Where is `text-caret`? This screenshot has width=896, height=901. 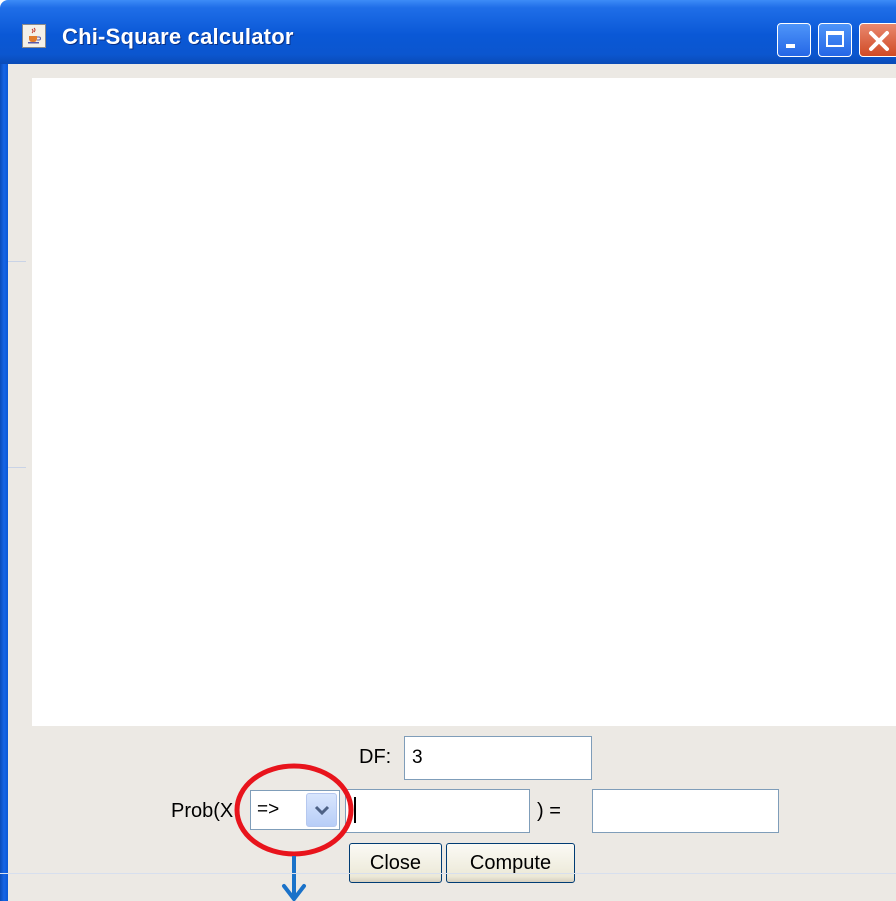 text-caret is located at coordinates (355, 810).